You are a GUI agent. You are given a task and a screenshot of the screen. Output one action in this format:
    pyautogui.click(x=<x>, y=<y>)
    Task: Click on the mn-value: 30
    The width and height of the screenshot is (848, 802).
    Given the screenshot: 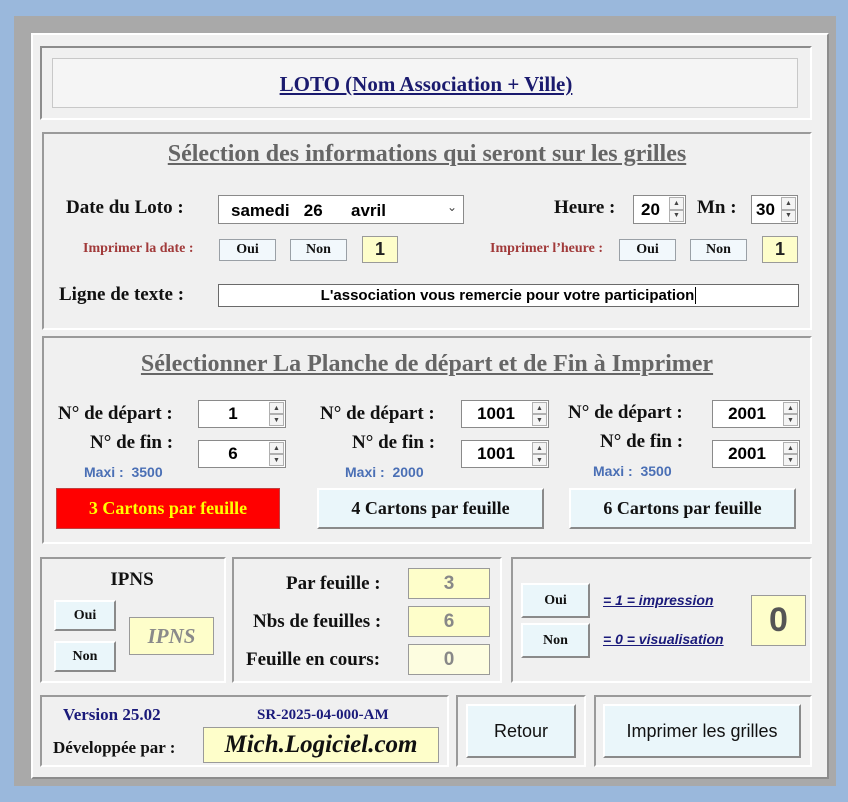 What is the action you would take?
    pyautogui.click(x=765, y=209)
    